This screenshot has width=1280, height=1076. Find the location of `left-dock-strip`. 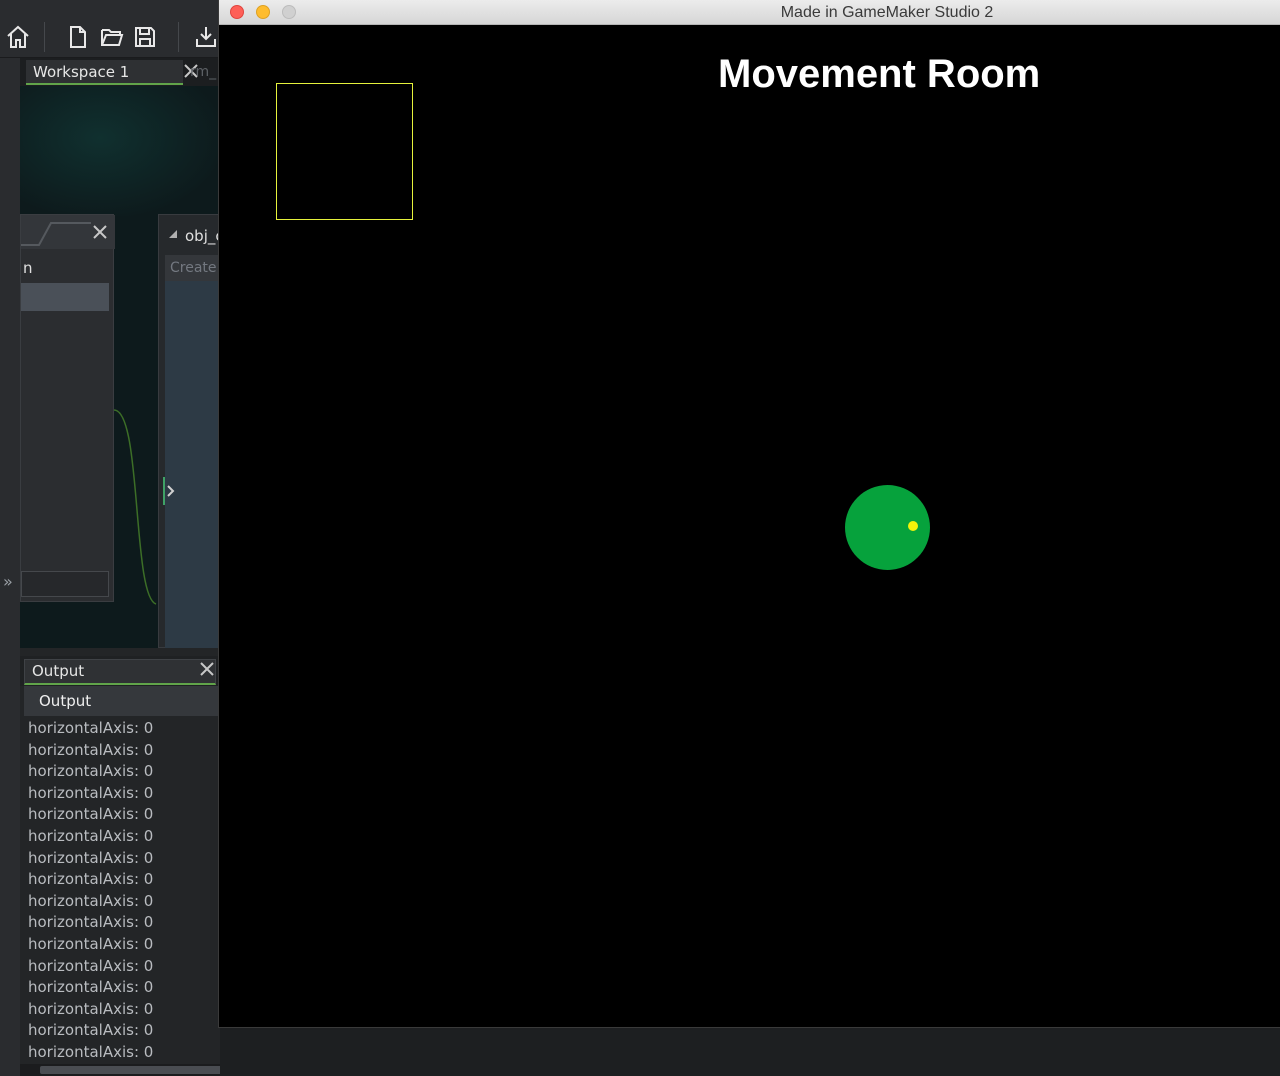

left-dock-strip is located at coordinates (10, 567).